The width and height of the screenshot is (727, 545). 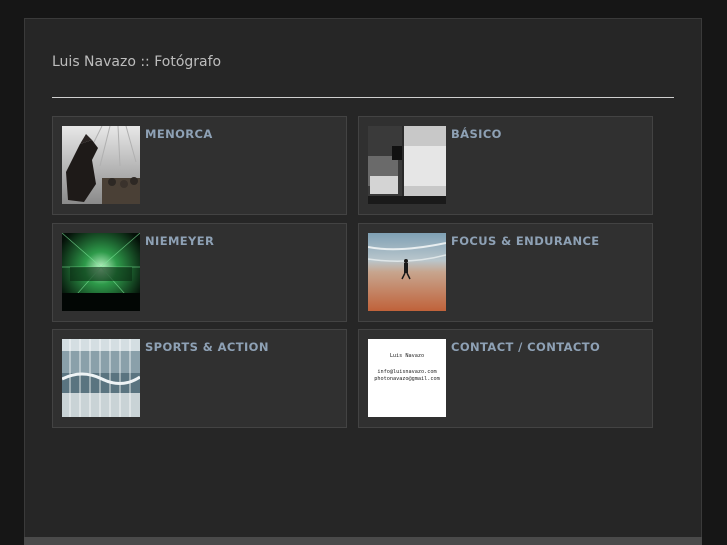 What do you see at coordinates (407, 165) in the screenshot?
I see `black-white-abstract-thumbnail` at bounding box center [407, 165].